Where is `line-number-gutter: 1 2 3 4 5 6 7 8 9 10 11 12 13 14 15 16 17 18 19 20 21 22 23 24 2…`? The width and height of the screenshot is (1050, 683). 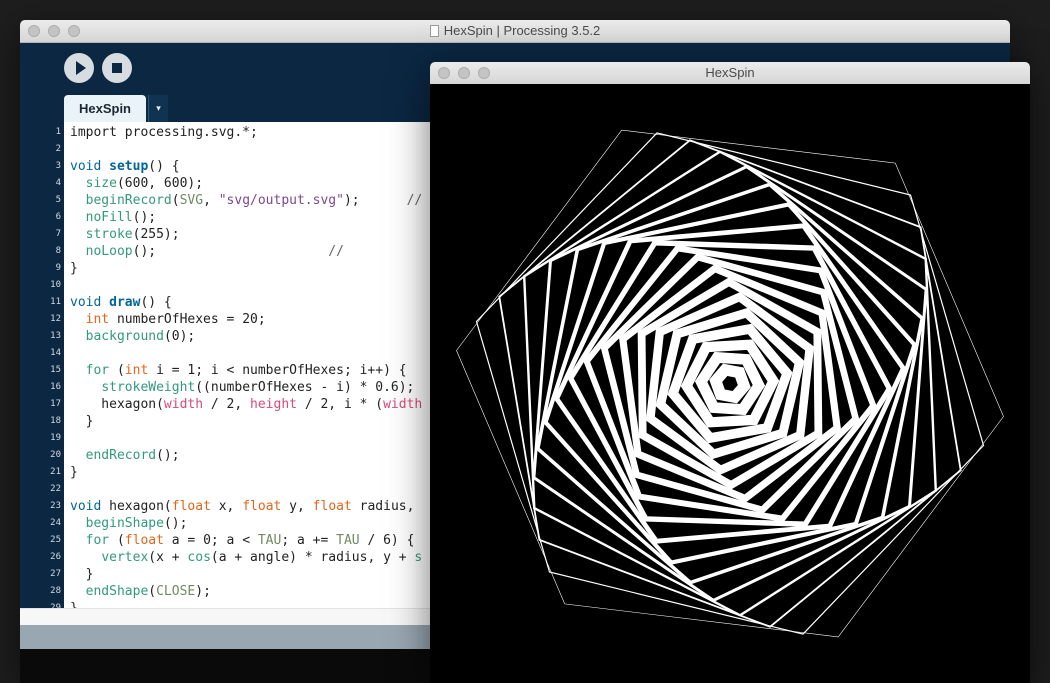
line-number-gutter: 1 2 3 4 5 6 7 8 9 10 11 12 13 14 15 16 17 18 19 20 21 22 23 24 2… is located at coordinates (42, 367).